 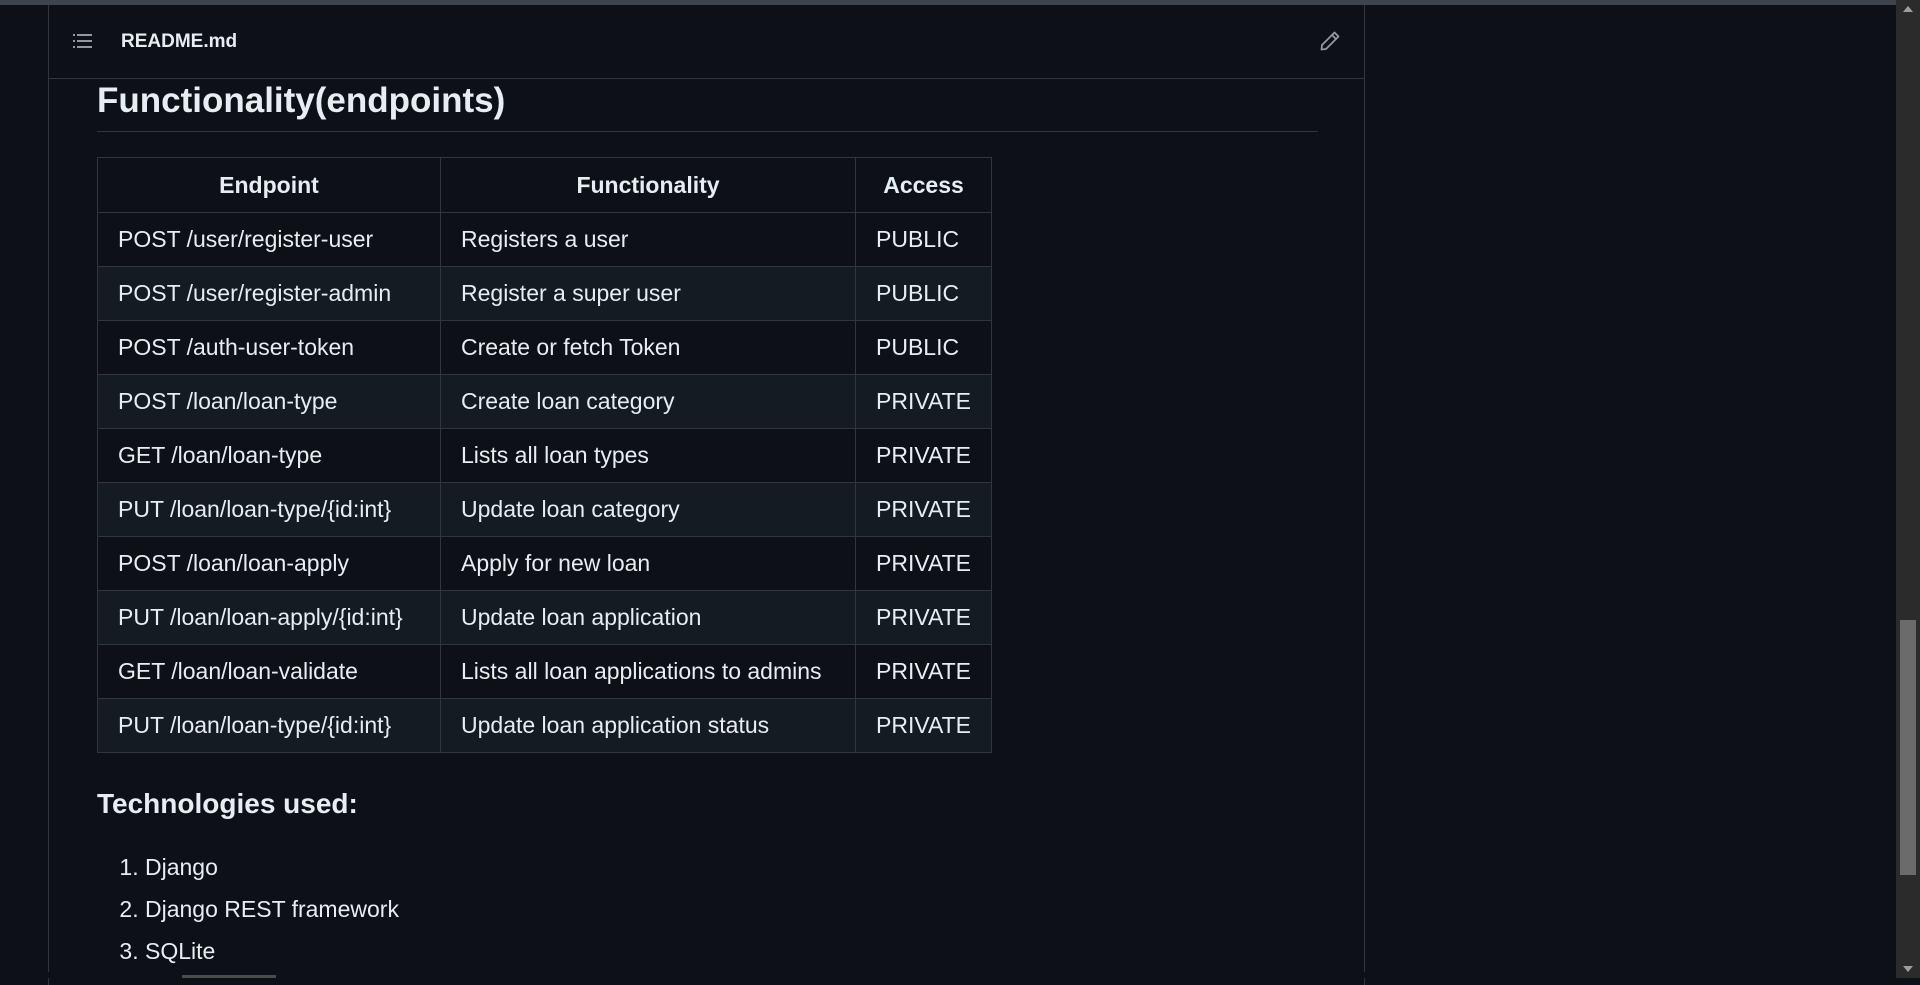 I want to click on functionality-cell: Create loan category, so click(x=648, y=401).